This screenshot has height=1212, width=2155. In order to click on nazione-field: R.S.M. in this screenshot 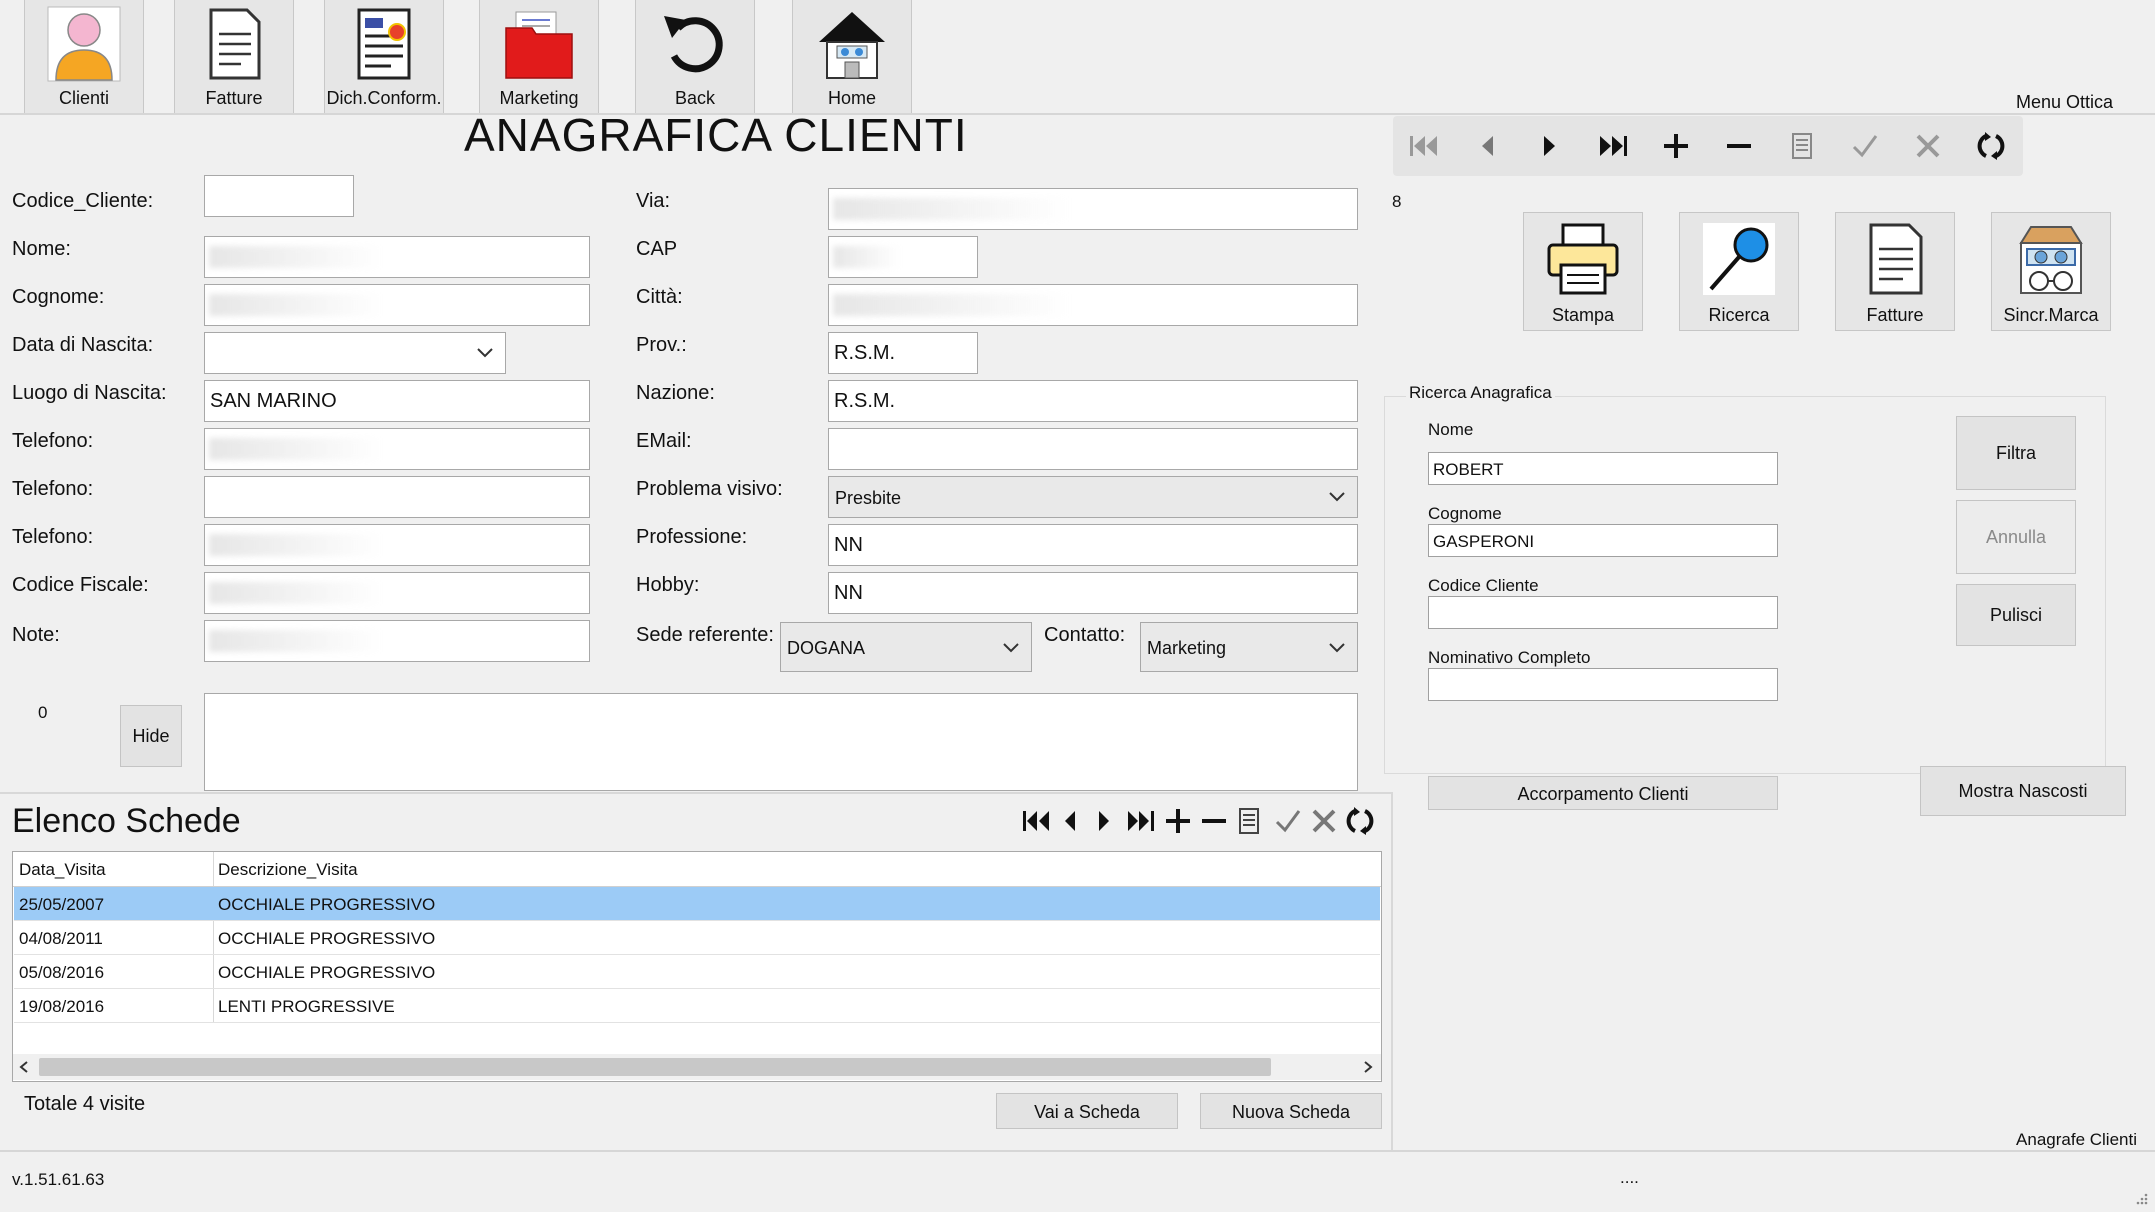, I will do `click(1093, 401)`.